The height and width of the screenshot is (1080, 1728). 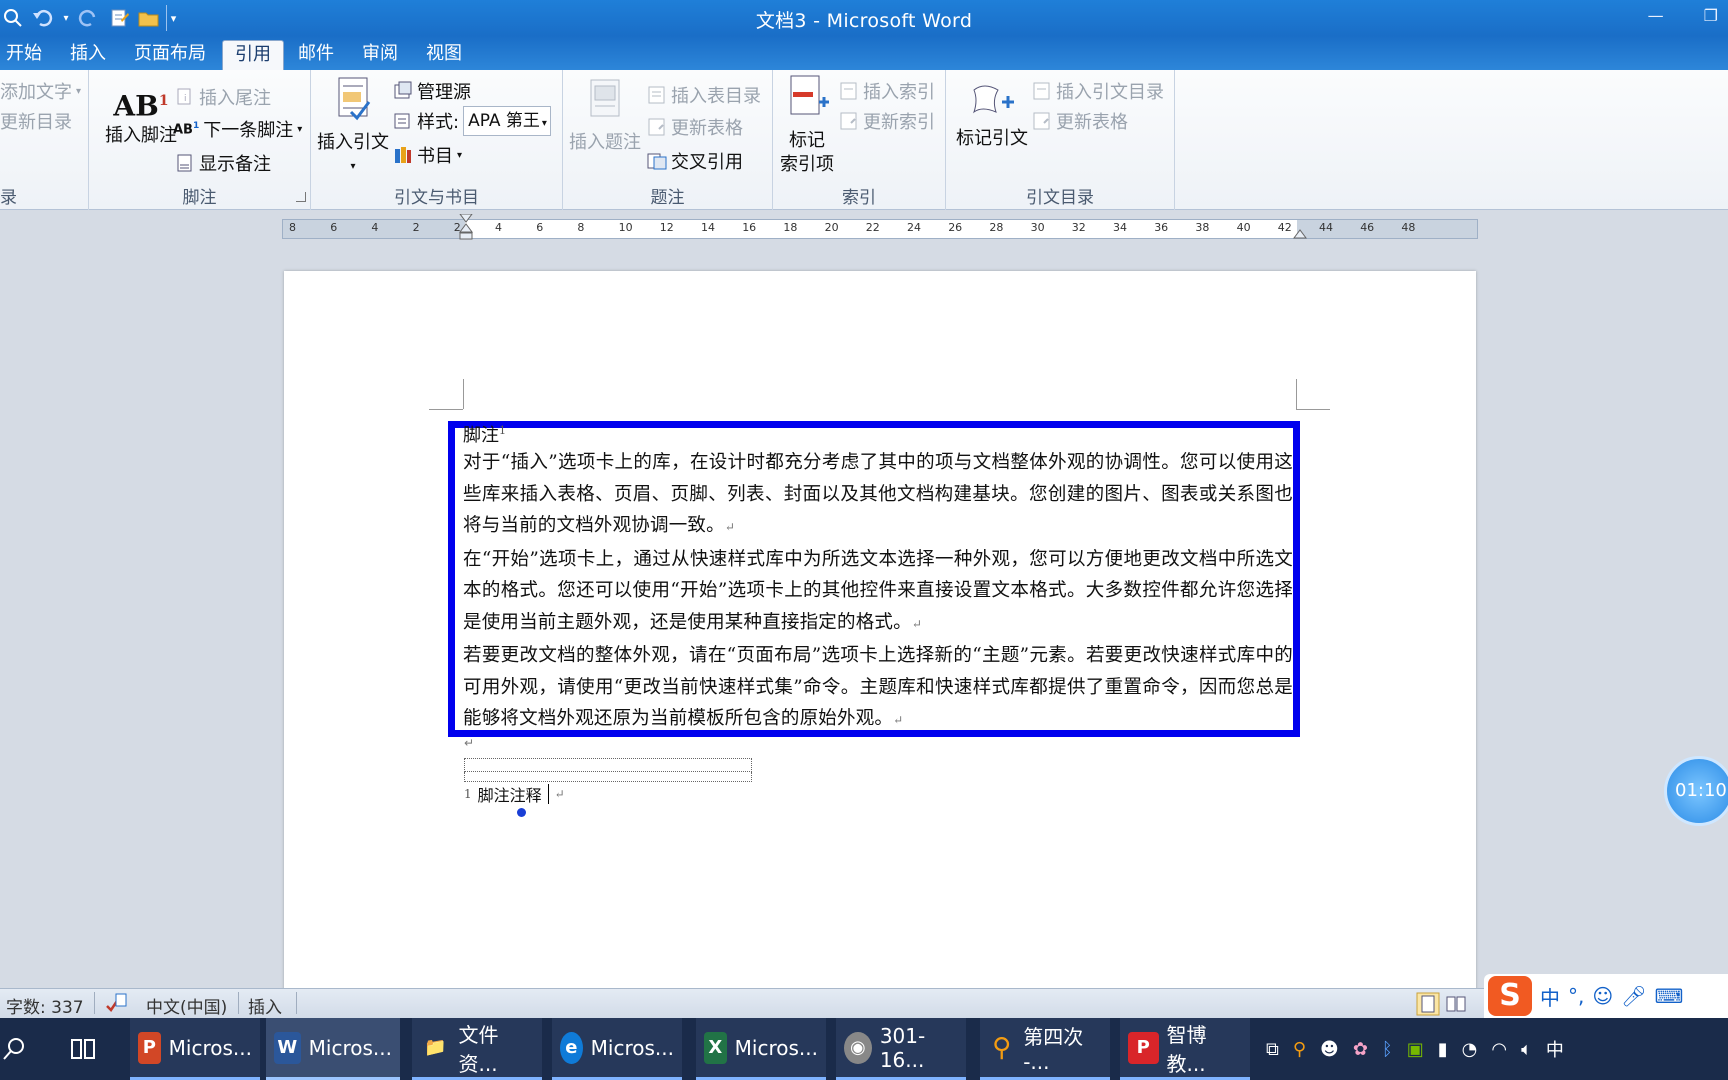 I want to click on indent-marker-icon, so click(x=466, y=231).